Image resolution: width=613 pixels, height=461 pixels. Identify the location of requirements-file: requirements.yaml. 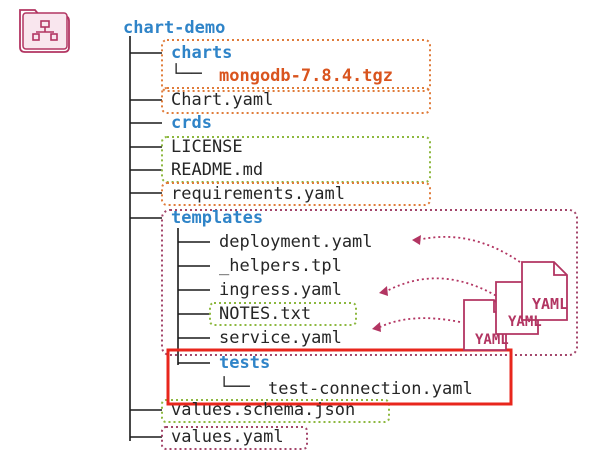
(258, 194).